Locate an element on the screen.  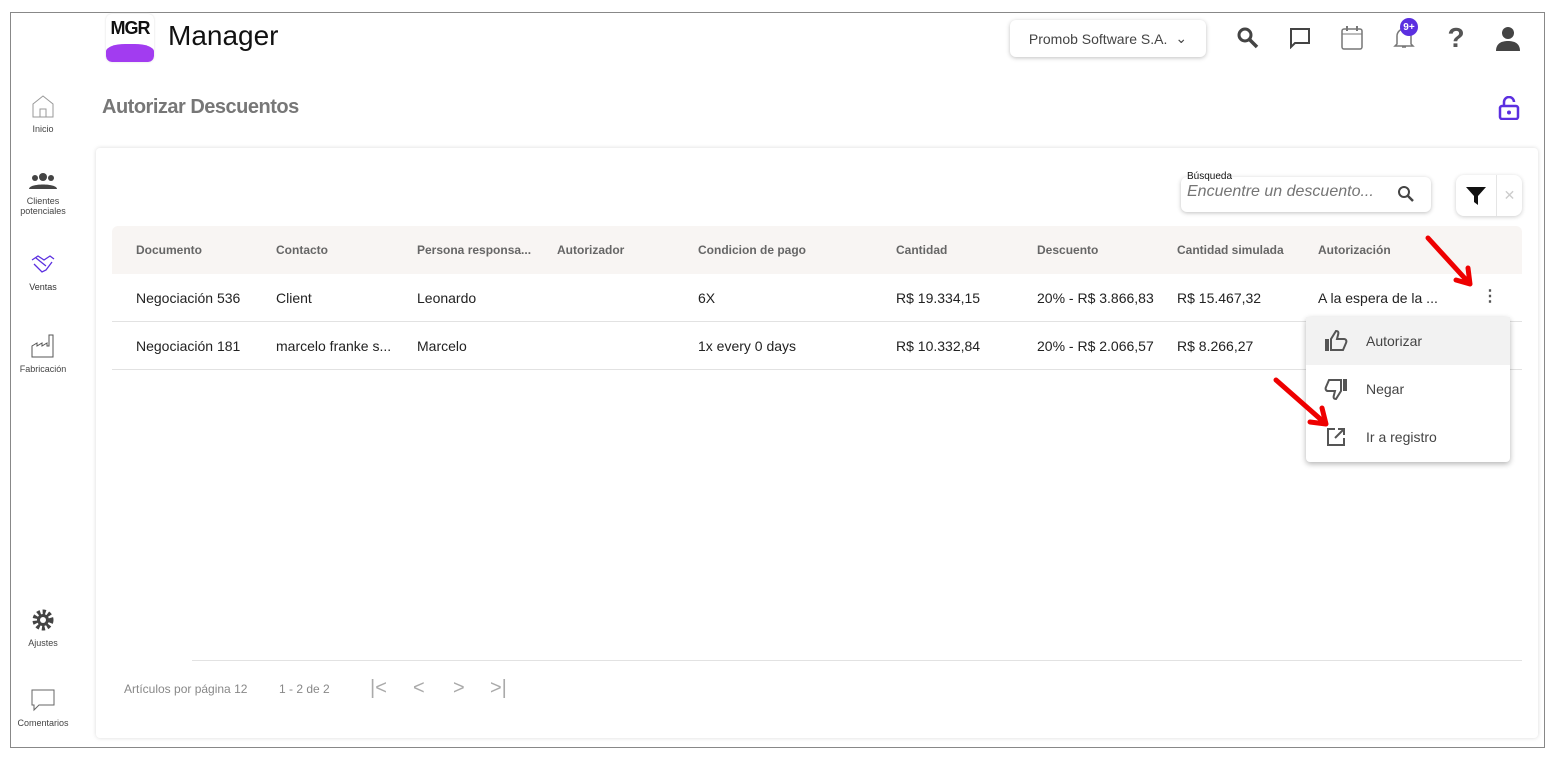
page-title: Autorizar Descuentos is located at coordinates (200, 107).